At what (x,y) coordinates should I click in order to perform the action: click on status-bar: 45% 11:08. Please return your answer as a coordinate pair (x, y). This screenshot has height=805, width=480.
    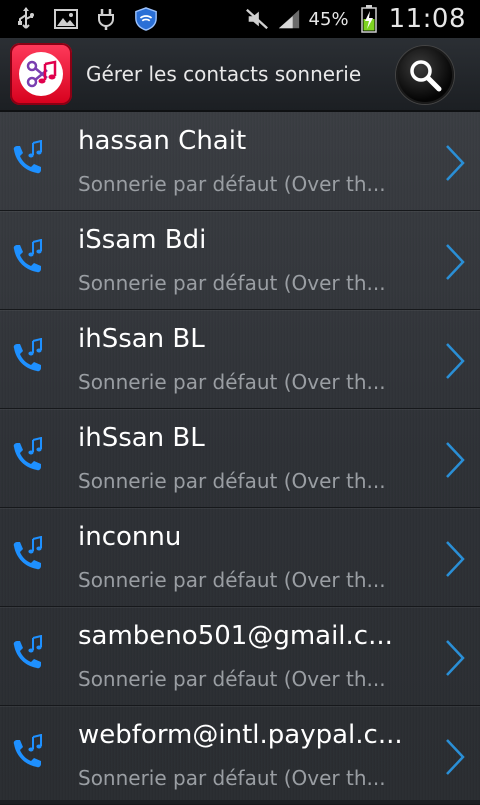
    Looking at the image, I should click on (240, 19).